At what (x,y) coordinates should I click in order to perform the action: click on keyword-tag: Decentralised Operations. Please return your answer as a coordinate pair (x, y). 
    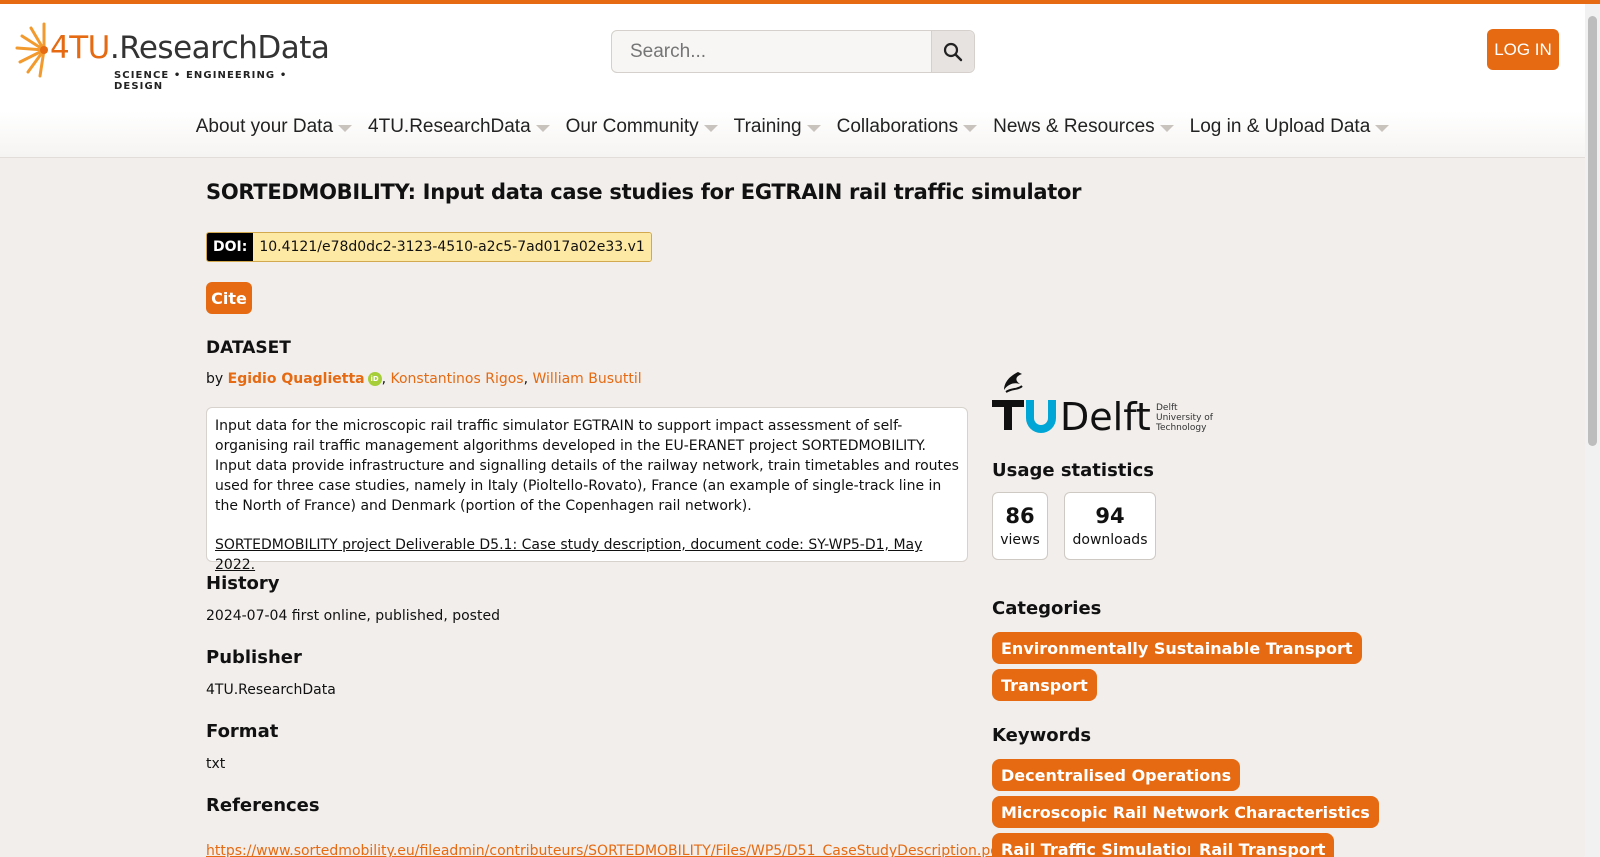
    Looking at the image, I should click on (1116, 775).